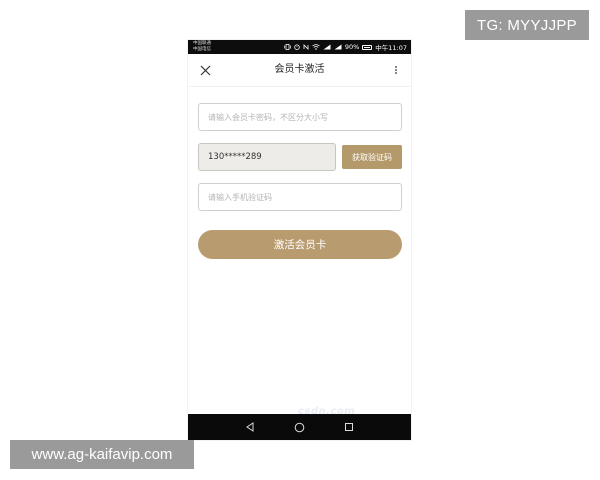 The width and height of the screenshot is (600, 480). What do you see at coordinates (367, 47) in the screenshot?
I see `battery-icon` at bounding box center [367, 47].